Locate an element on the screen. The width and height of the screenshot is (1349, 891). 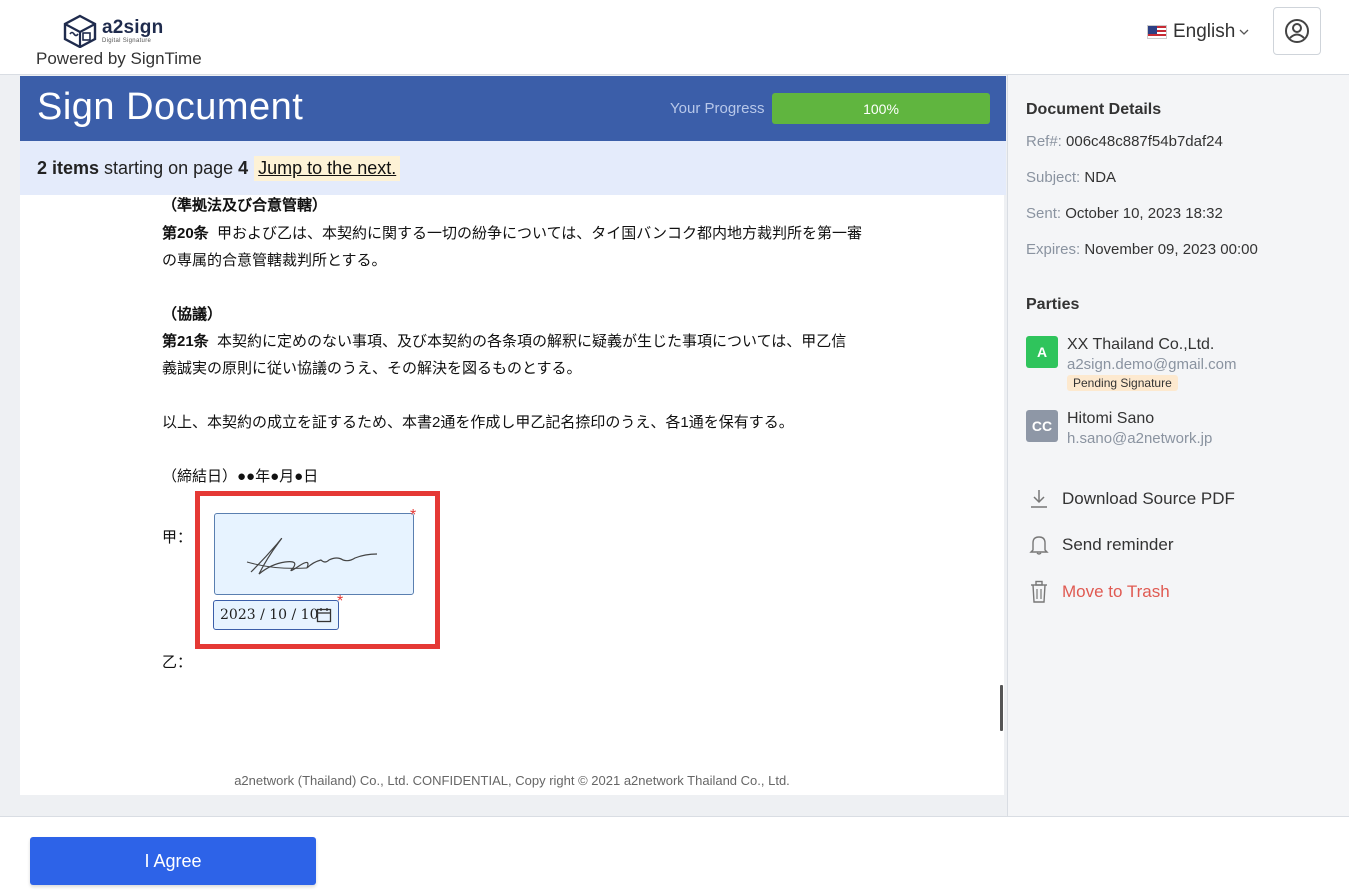
party-name: XX Thailand Co.,Ltd. is located at coordinates (1141, 344).